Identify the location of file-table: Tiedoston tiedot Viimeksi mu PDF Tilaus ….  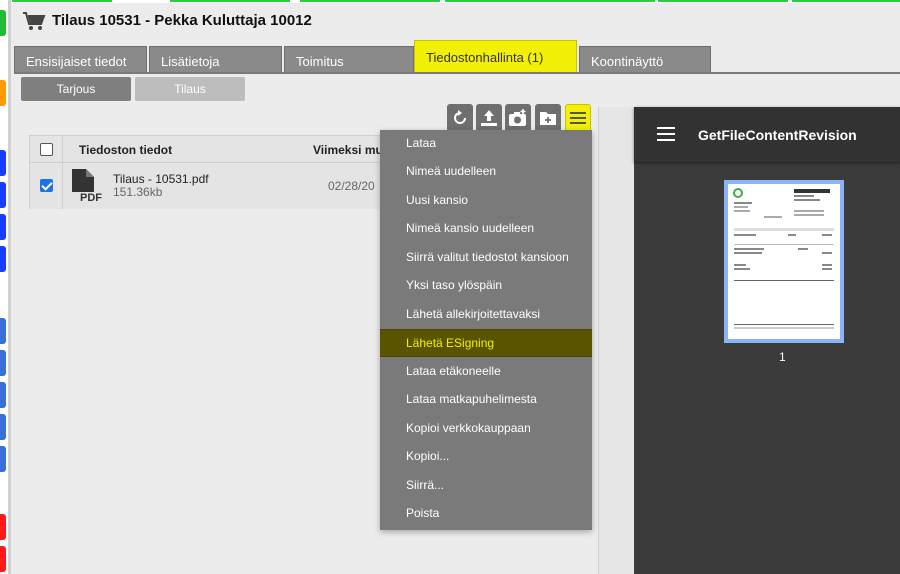
(209, 172).